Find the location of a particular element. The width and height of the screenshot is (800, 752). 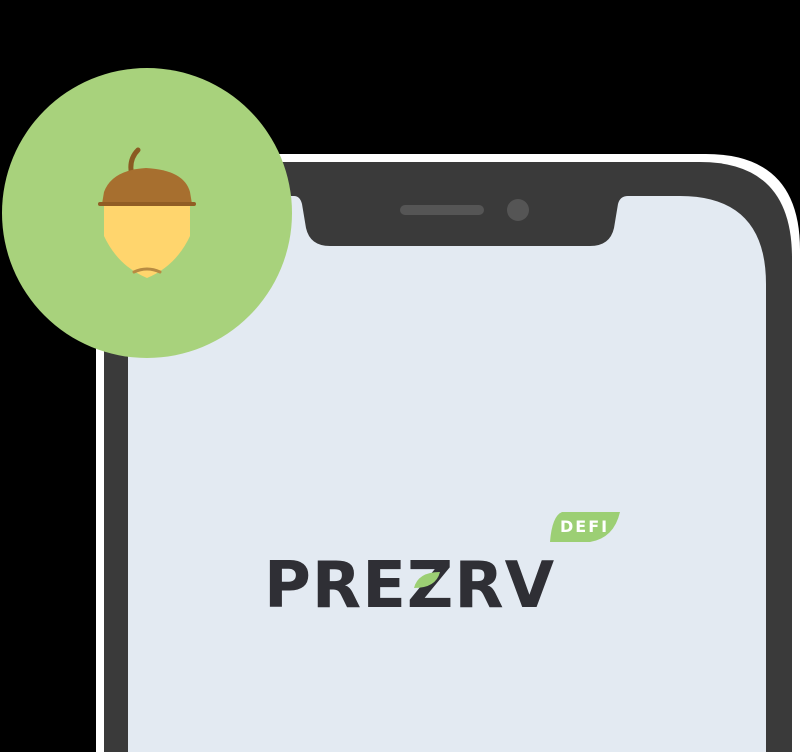

prezrv-logo: DEFI PREZRV is located at coordinates (444, 567).